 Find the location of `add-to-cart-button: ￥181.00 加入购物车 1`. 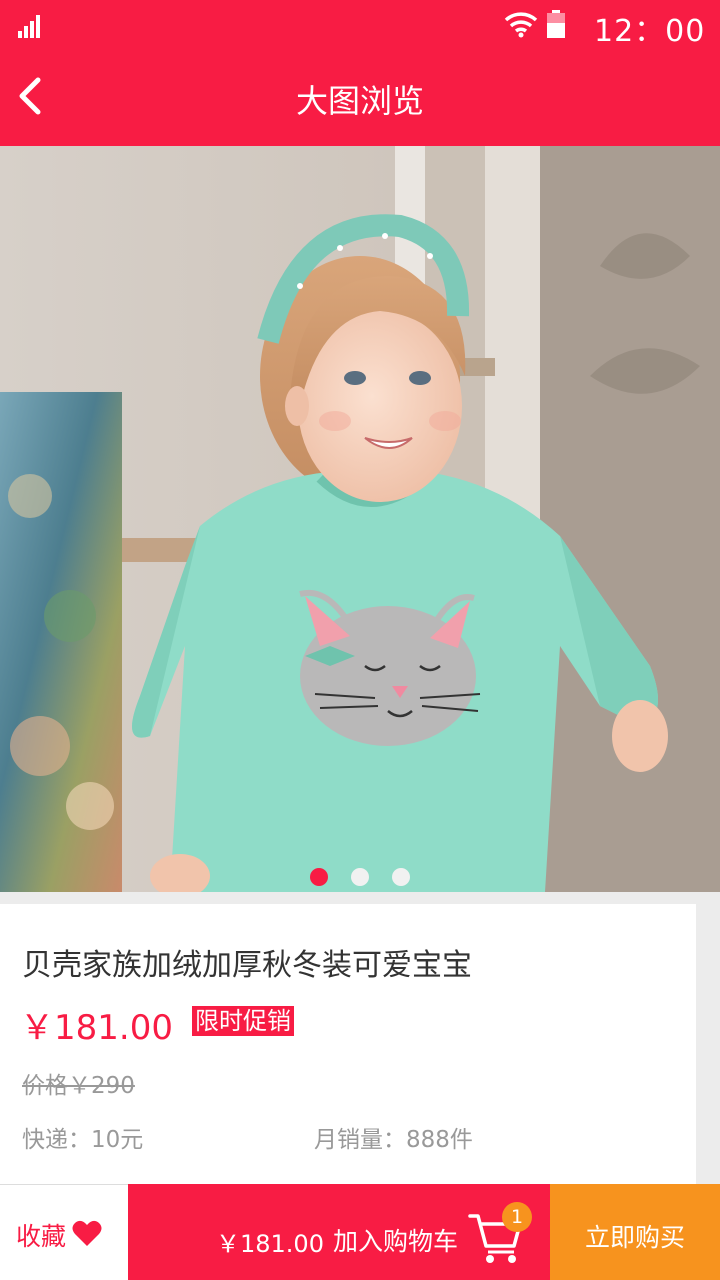

add-to-cart-button: ￥181.00 加入购物车 1 is located at coordinates (339, 1232).